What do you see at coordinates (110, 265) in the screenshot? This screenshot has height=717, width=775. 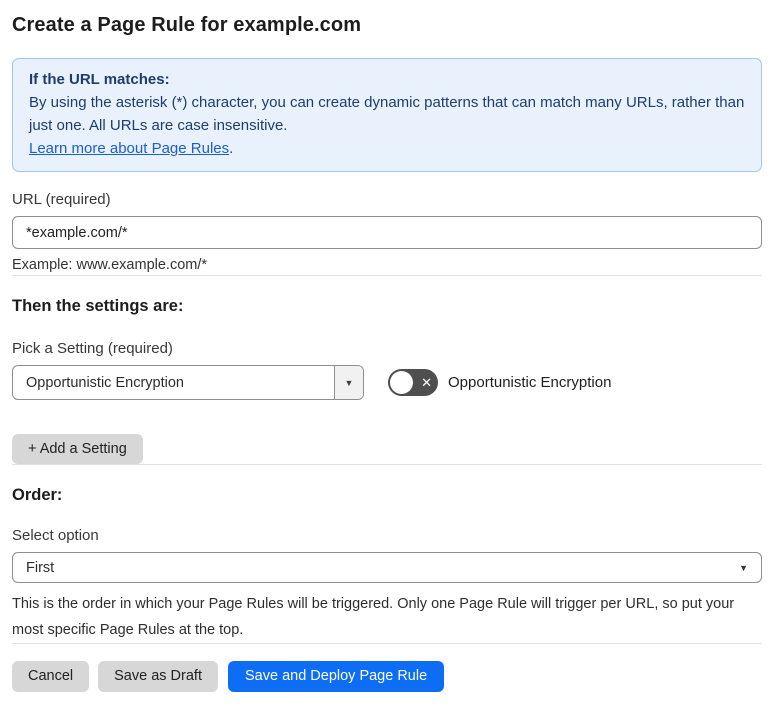 I see `url-example-helper: Example: www.example.com/*` at bounding box center [110, 265].